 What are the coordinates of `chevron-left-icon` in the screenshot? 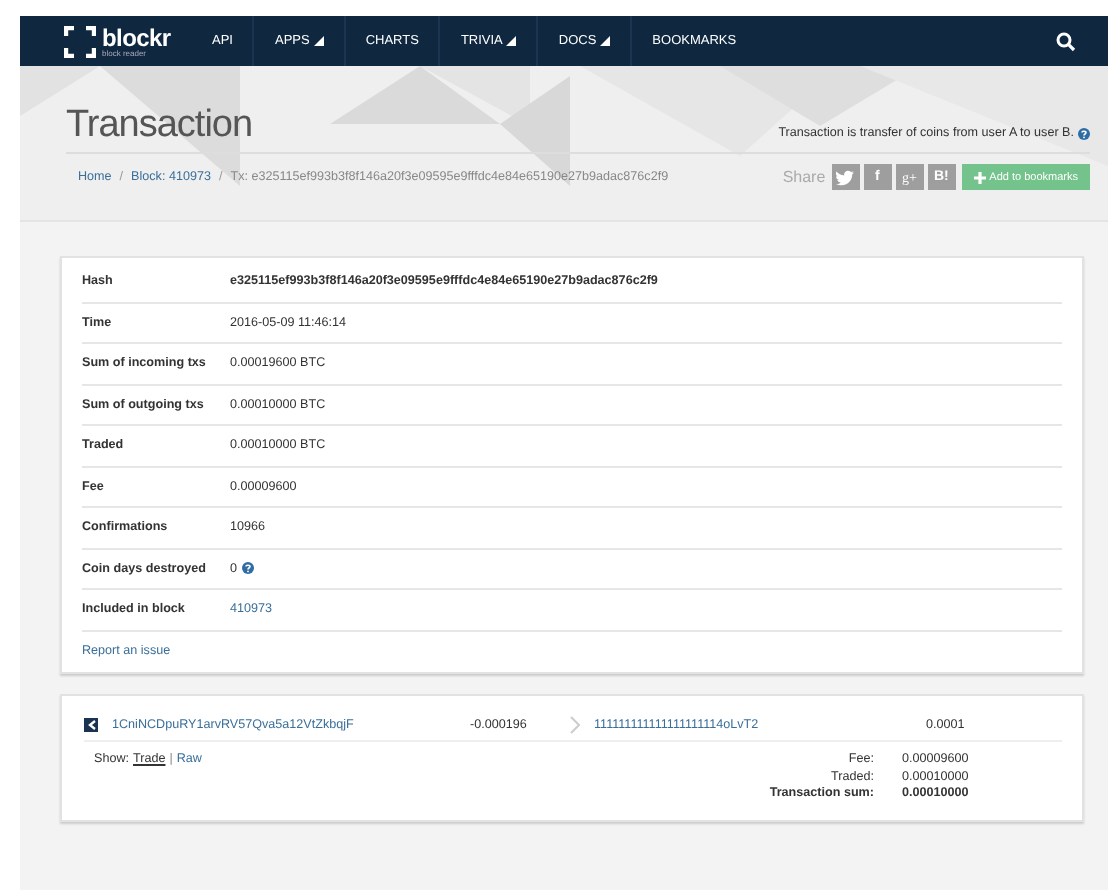 It's located at (91, 724).